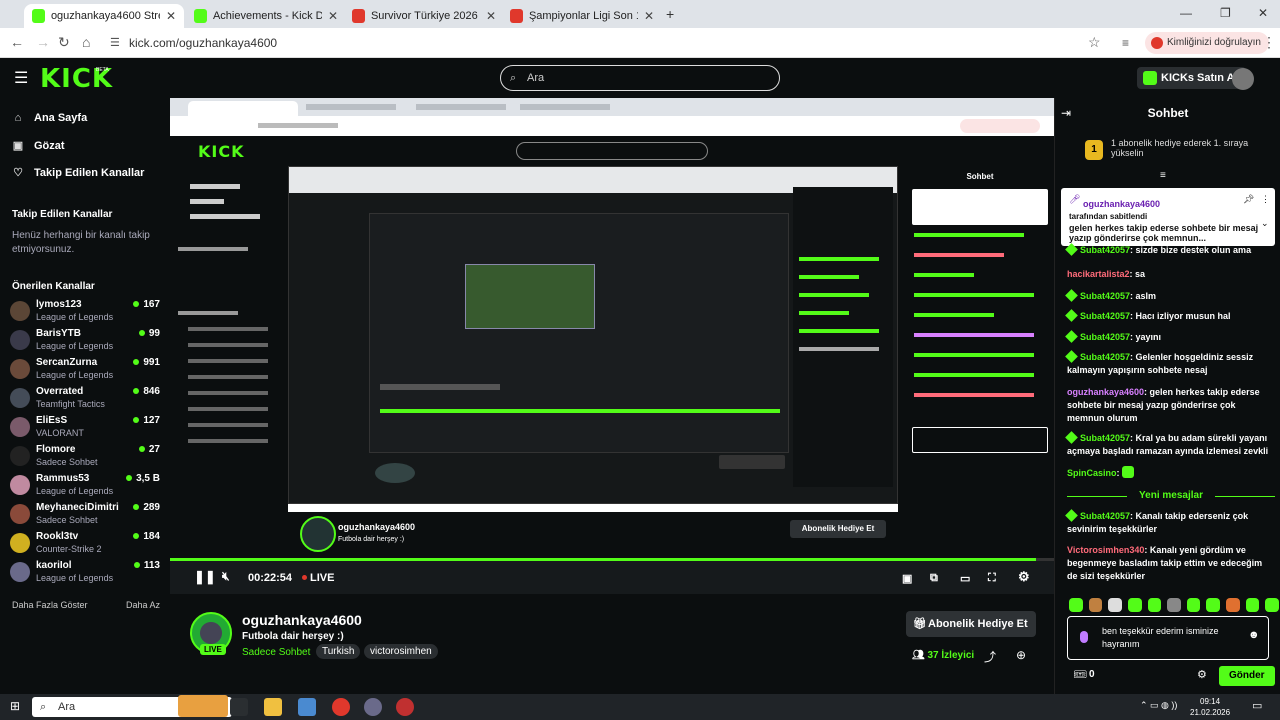 The height and width of the screenshot is (720, 1280). Describe the element at coordinates (21, 78) in the screenshot. I see `menu-hamburger-icon: ☰` at that location.